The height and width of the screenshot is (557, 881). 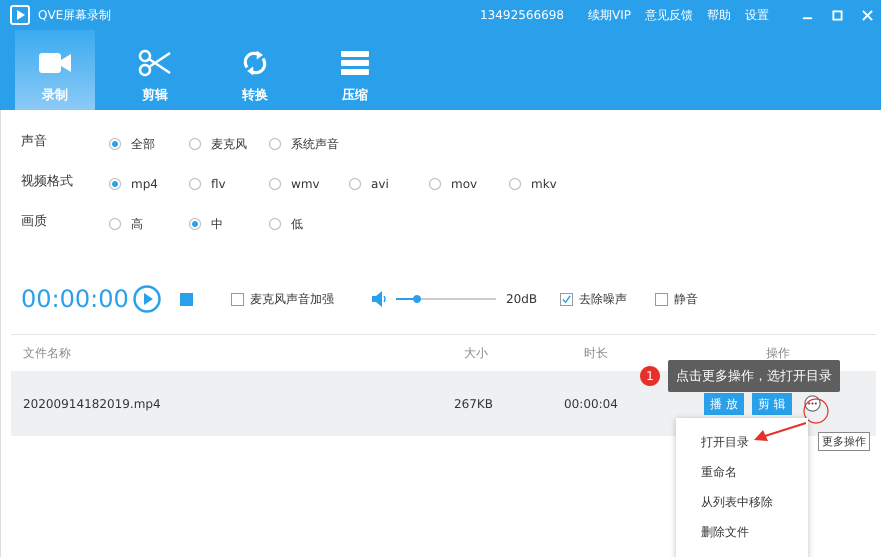 I want to click on option-label: 视频格式, so click(x=47, y=181).